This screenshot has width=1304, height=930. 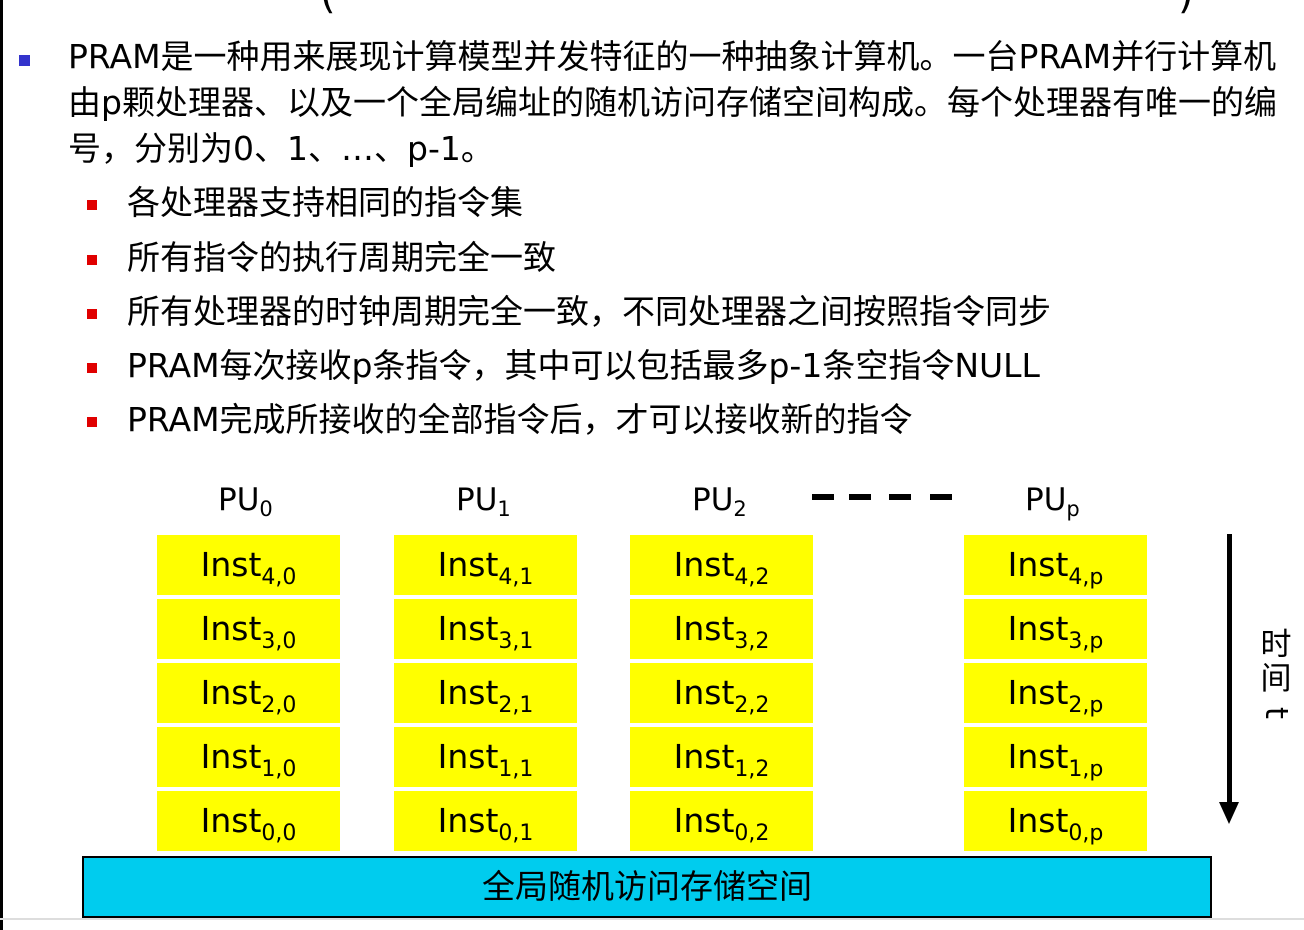 I want to click on sub-item: 所有处理器的时钟周期完全一致，不同处理器之间按照指令同步, so click(x=589, y=311).